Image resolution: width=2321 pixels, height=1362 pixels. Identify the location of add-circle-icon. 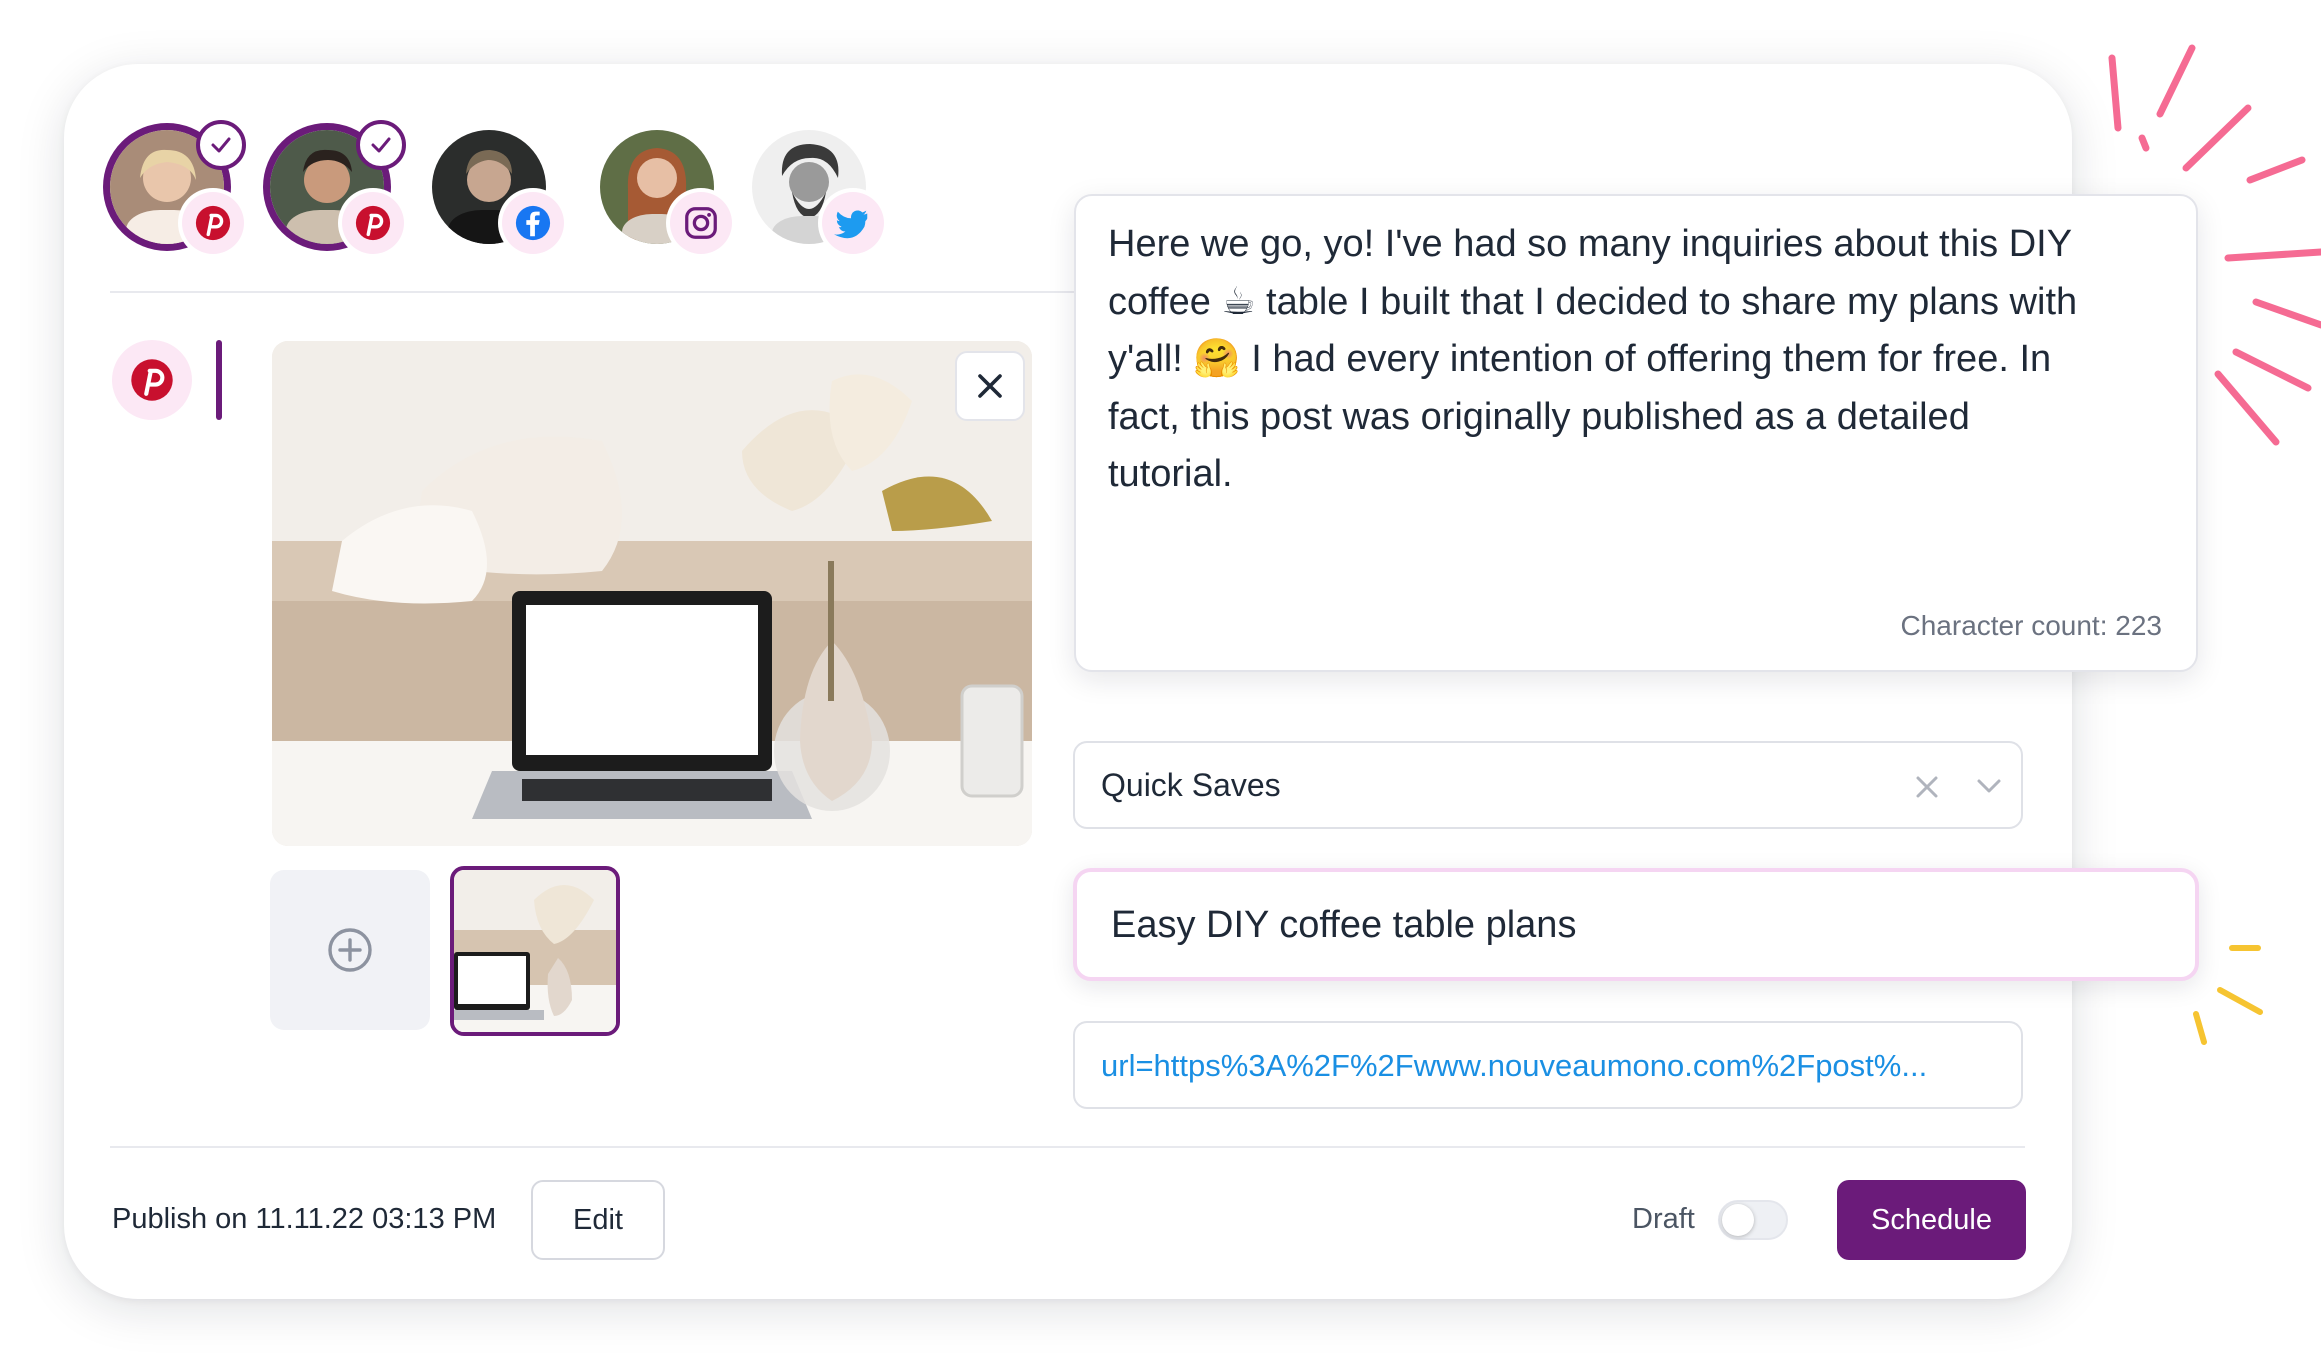
(350, 950).